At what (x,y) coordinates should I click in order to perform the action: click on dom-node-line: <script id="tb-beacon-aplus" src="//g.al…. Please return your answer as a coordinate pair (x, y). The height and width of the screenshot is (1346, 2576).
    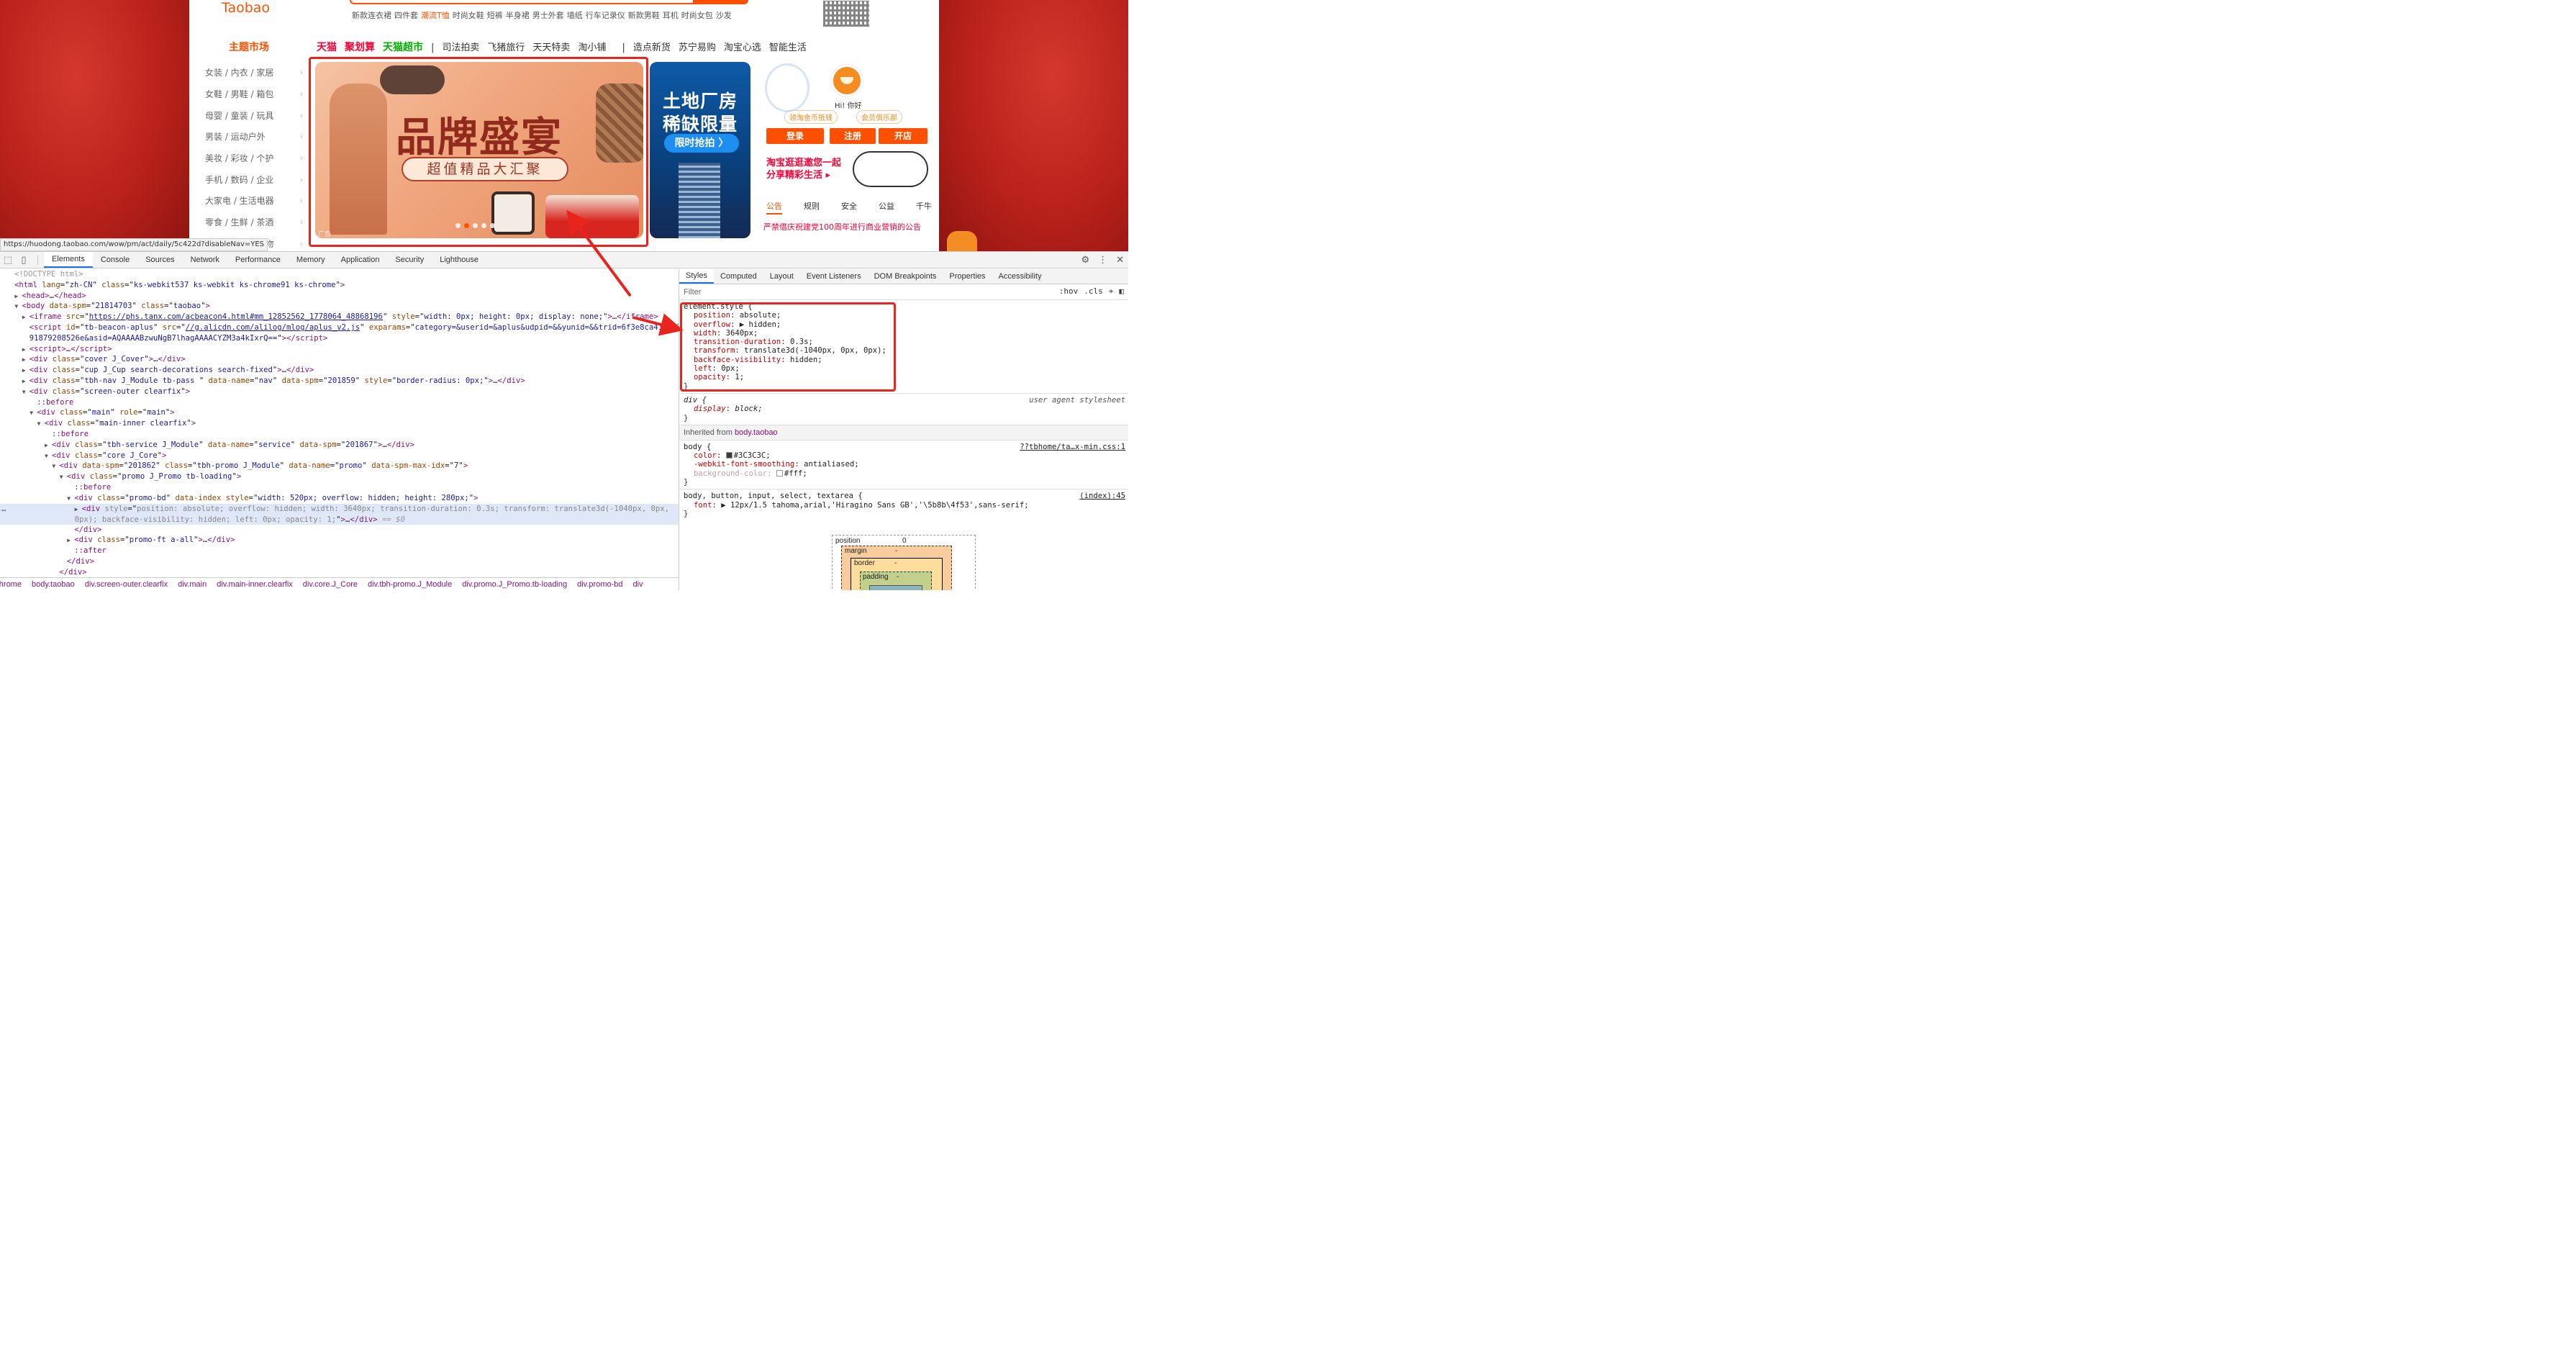
    Looking at the image, I should click on (339, 327).